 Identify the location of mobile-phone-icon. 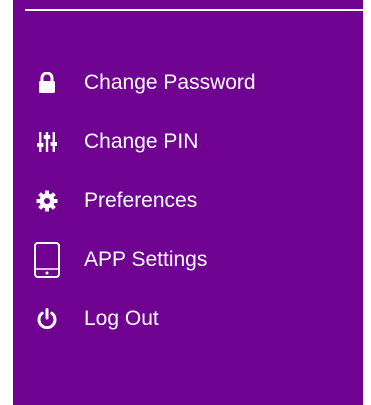
(47, 259).